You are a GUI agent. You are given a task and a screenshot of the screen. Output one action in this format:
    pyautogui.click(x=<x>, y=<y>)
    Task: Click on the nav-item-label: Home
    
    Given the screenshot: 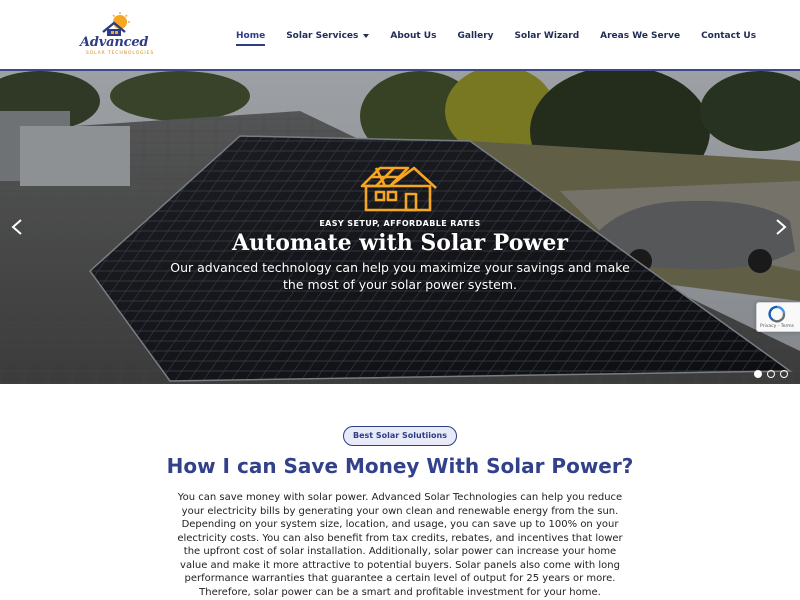 What is the action you would take?
    pyautogui.click(x=251, y=36)
    